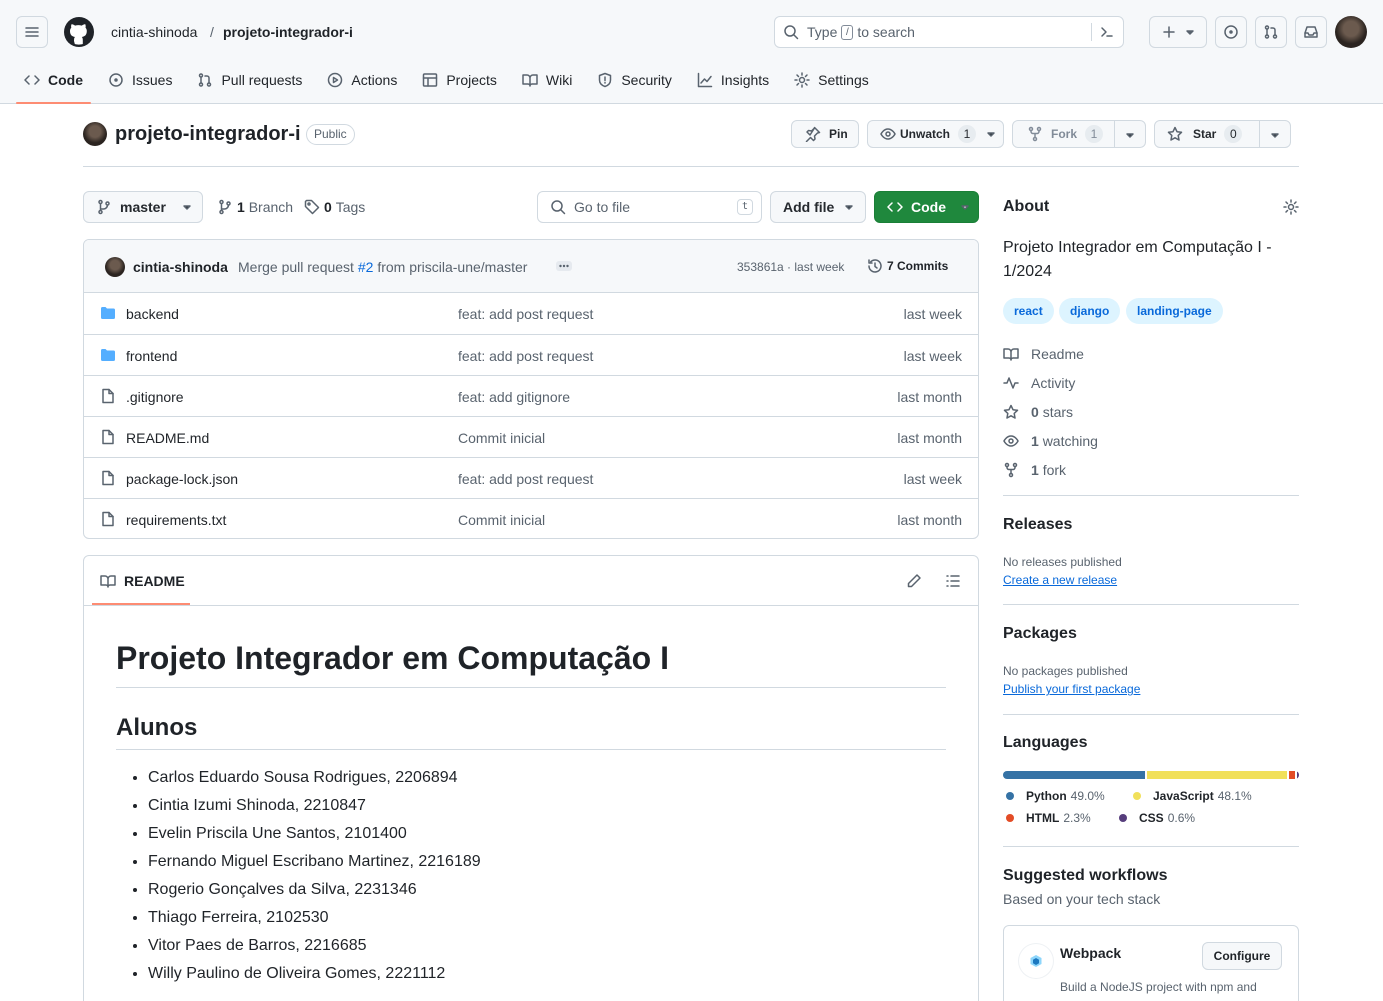 This screenshot has height=1001, width=1383. What do you see at coordinates (116, 80) in the screenshot?
I see `issue-icon` at bounding box center [116, 80].